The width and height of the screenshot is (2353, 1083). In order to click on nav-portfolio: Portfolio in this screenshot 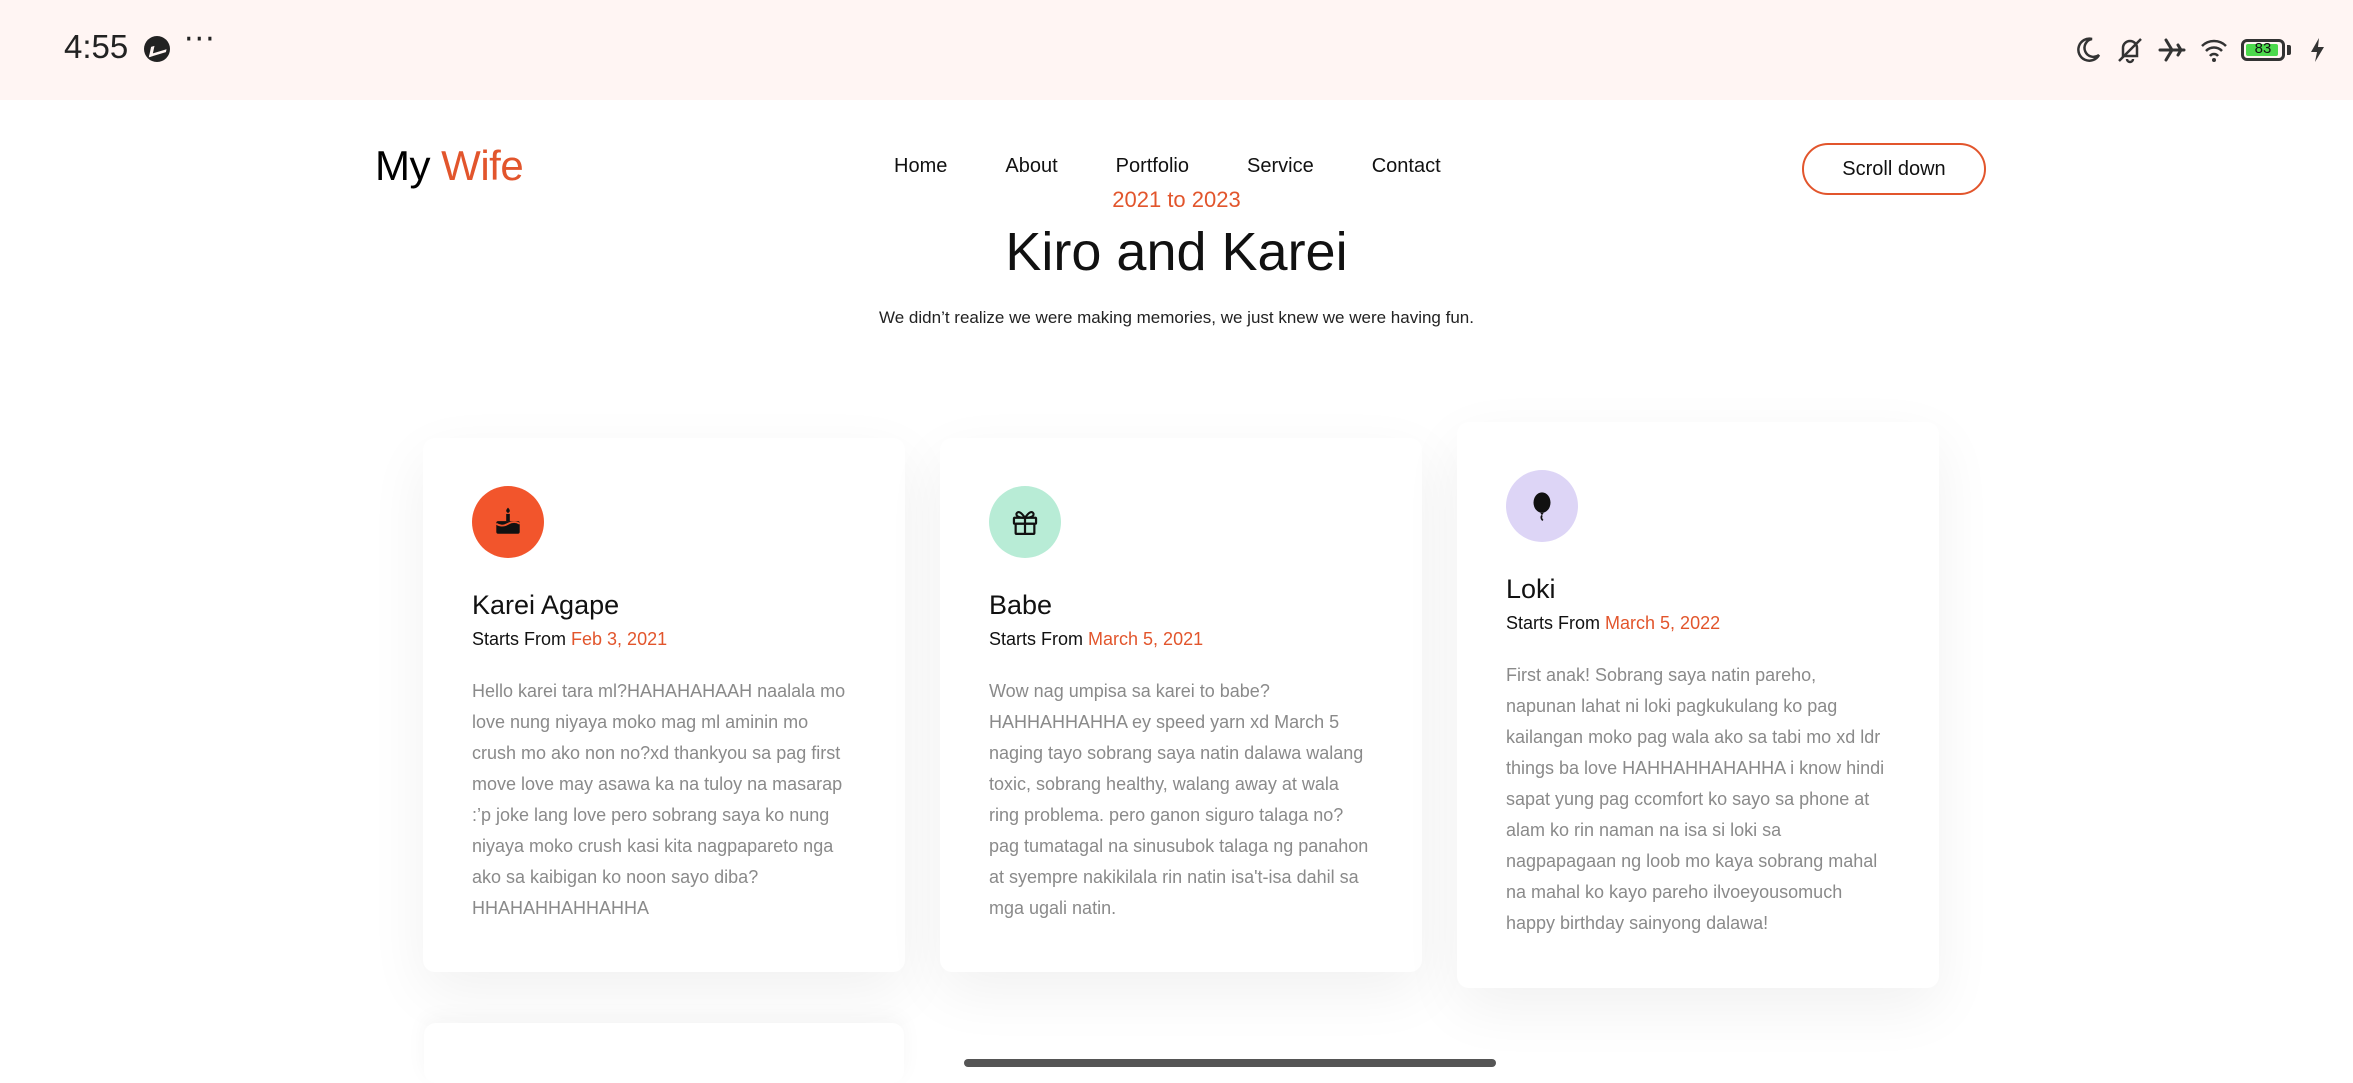, I will do `click(1152, 166)`.